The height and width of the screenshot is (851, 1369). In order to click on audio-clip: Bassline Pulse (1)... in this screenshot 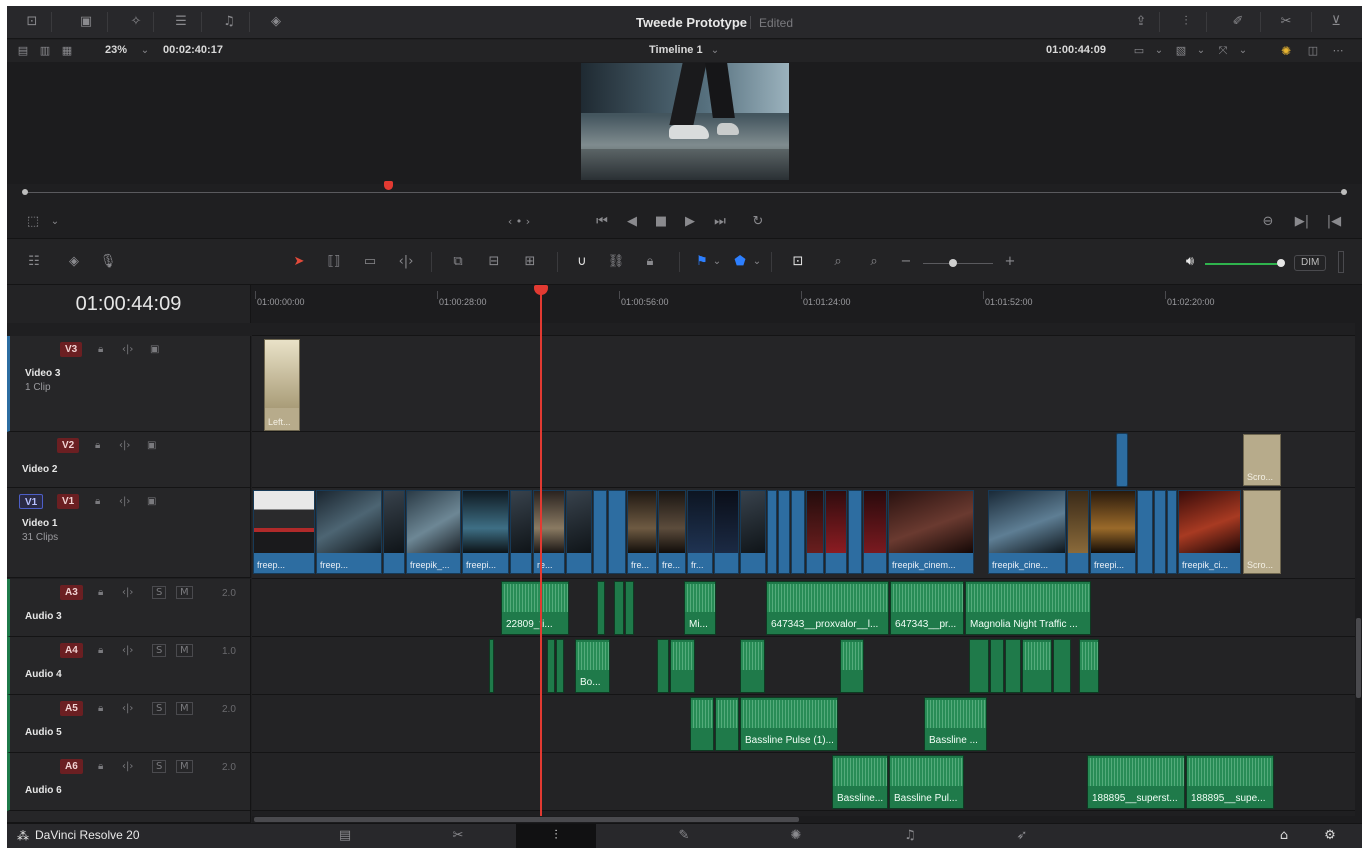, I will do `click(789, 724)`.